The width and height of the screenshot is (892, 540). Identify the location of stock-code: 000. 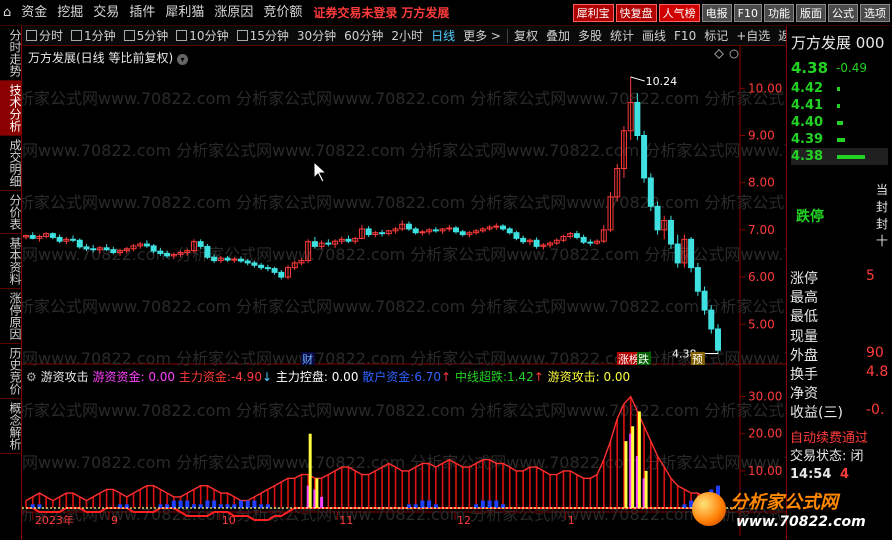
(870, 43).